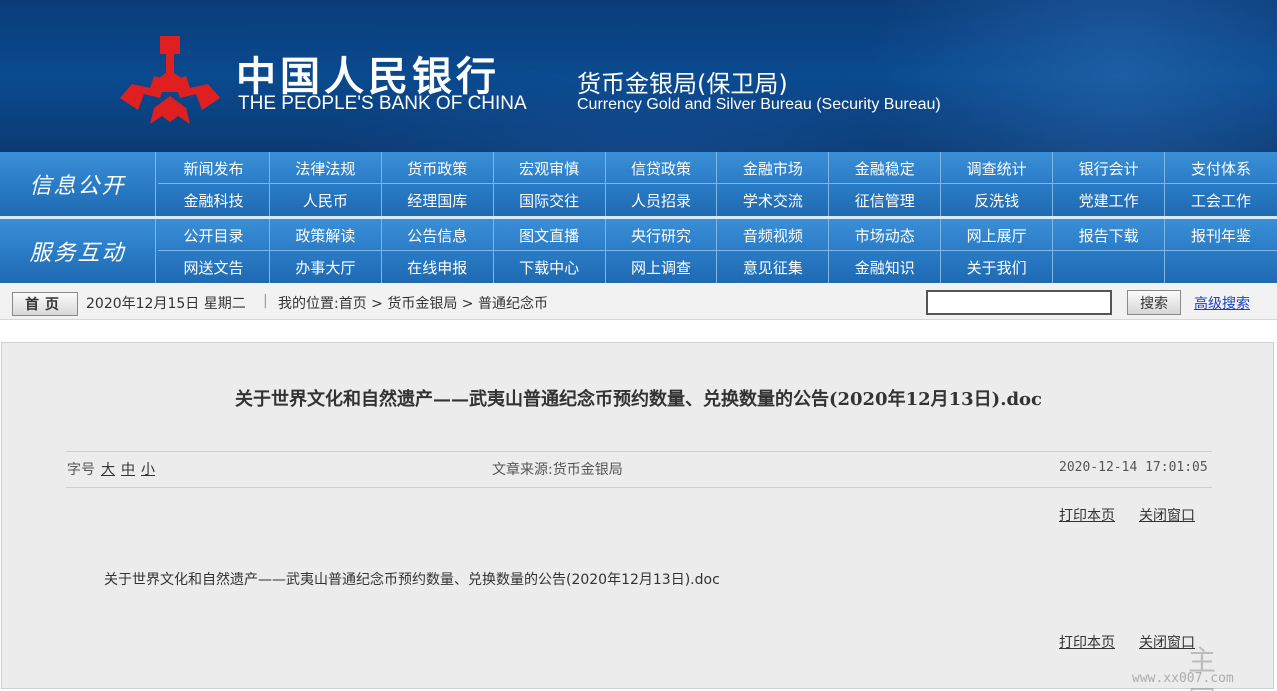 The height and width of the screenshot is (691, 1277). What do you see at coordinates (214, 235) in the screenshot?
I see `nav-item-public-catalog: 公开目录` at bounding box center [214, 235].